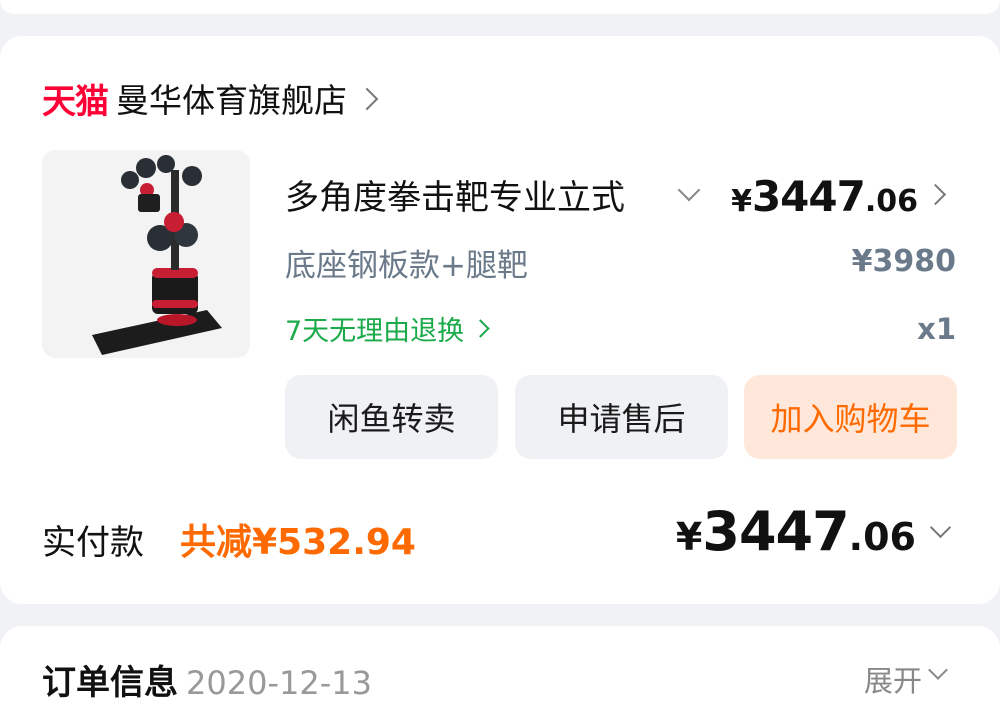 The height and width of the screenshot is (706, 1000). I want to click on total-decimal: .06, so click(882, 537).